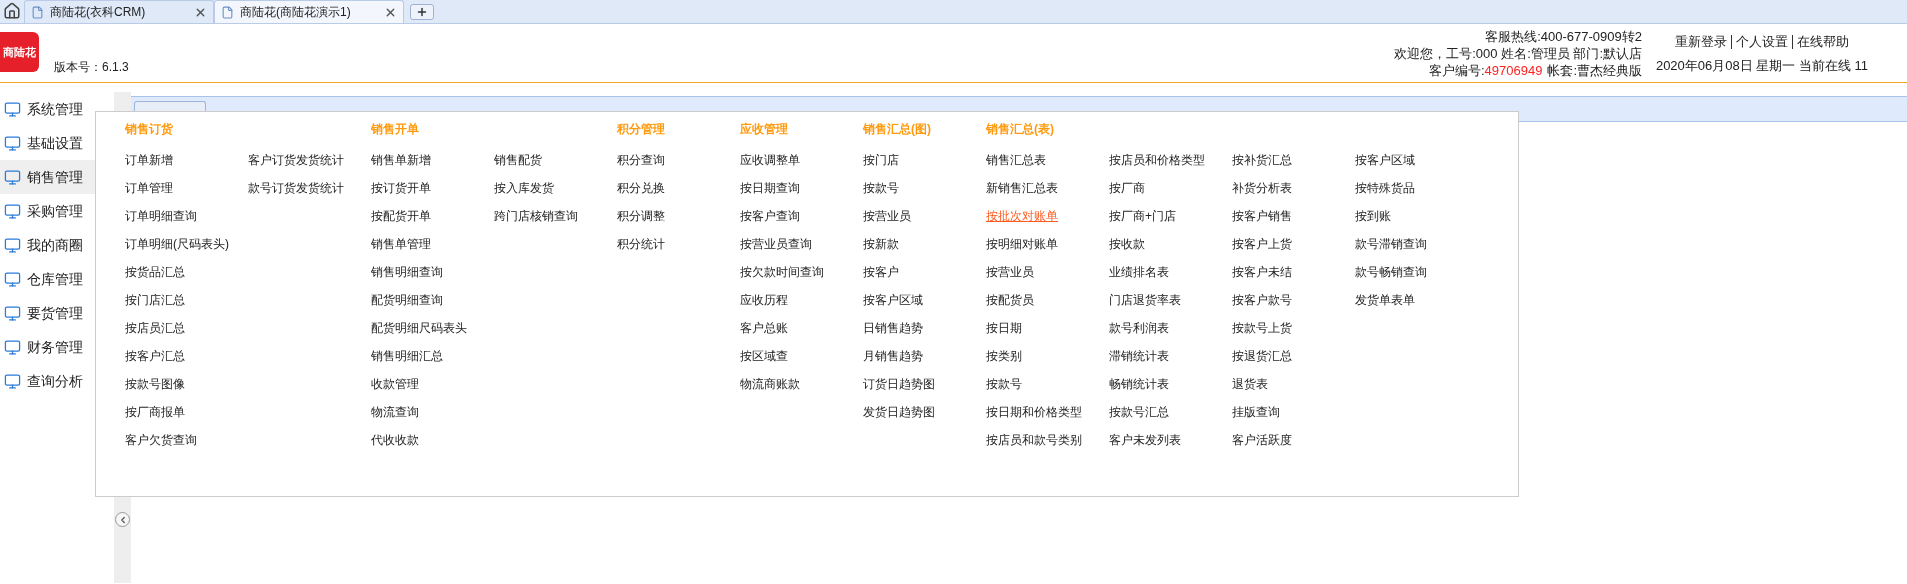 This screenshot has width=1907, height=584. What do you see at coordinates (1823, 42) in the screenshot?
I see `header-link: 在线帮助` at bounding box center [1823, 42].